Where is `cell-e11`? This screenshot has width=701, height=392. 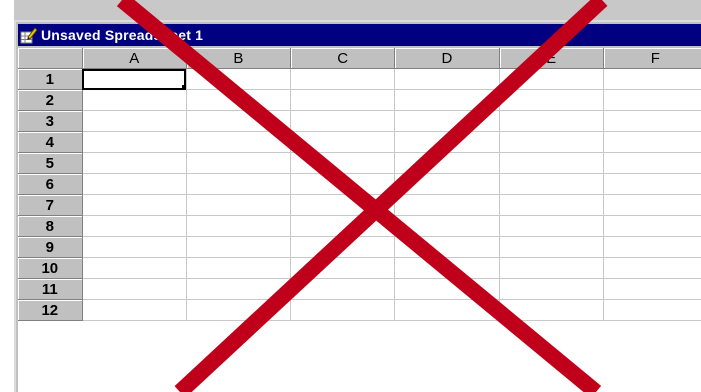 cell-e11 is located at coordinates (551, 289).